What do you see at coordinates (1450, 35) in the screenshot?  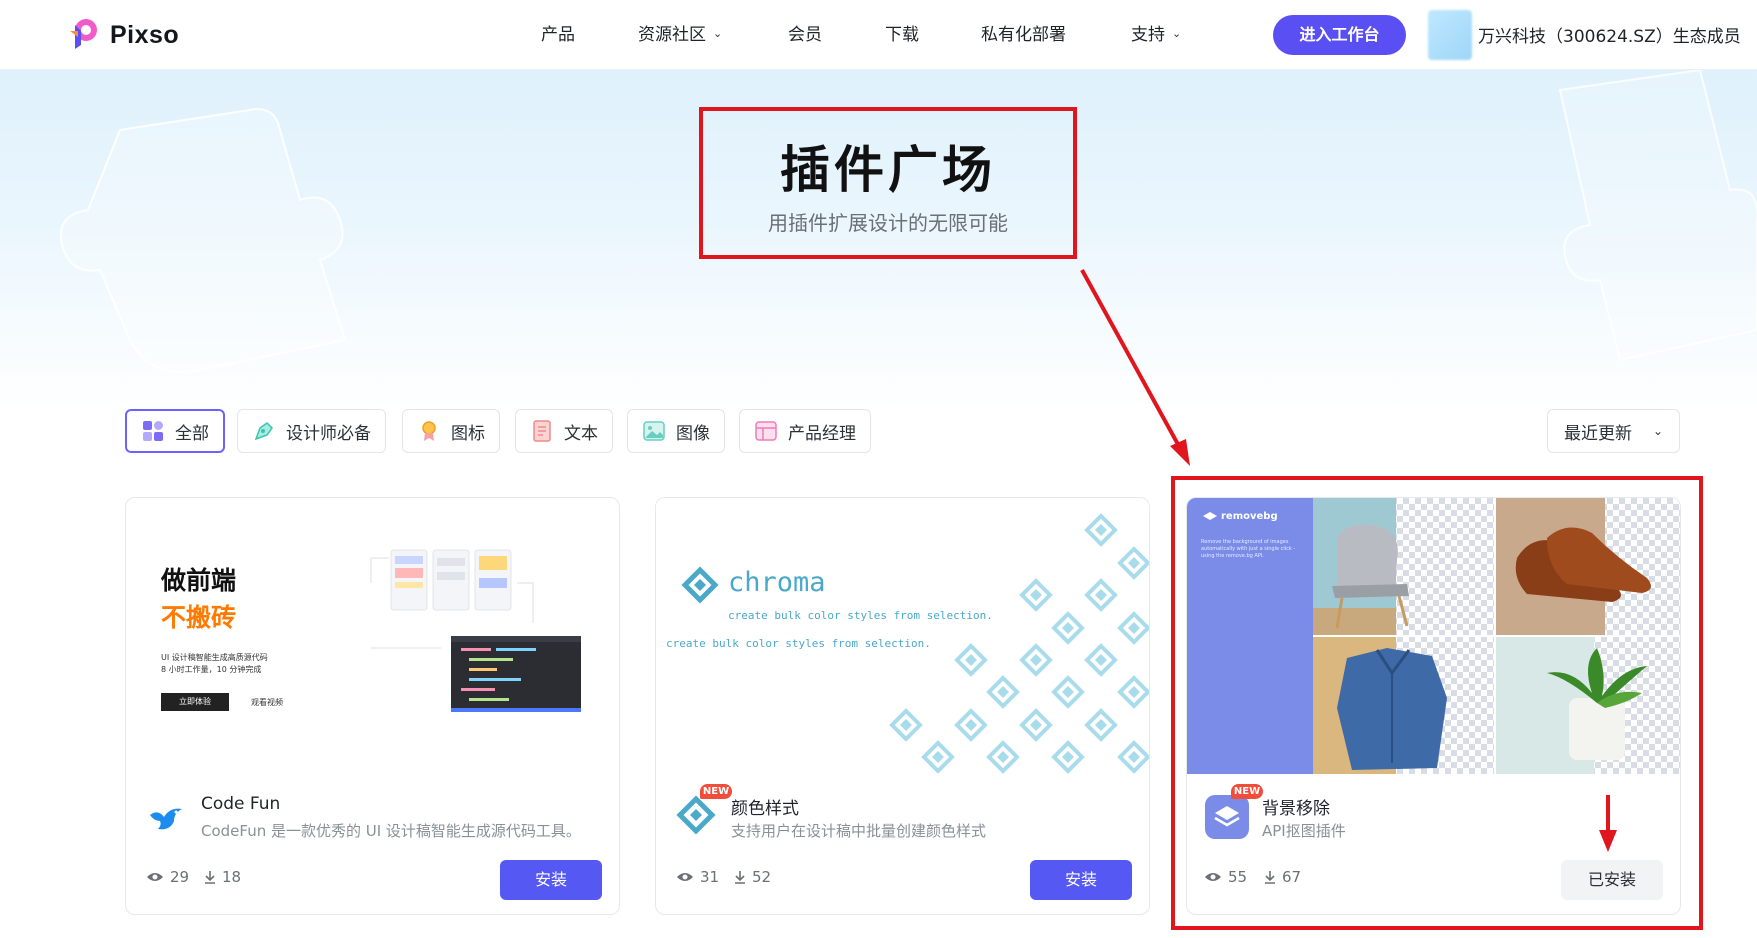 I see `avatar` at bounding box center [1450, 35].